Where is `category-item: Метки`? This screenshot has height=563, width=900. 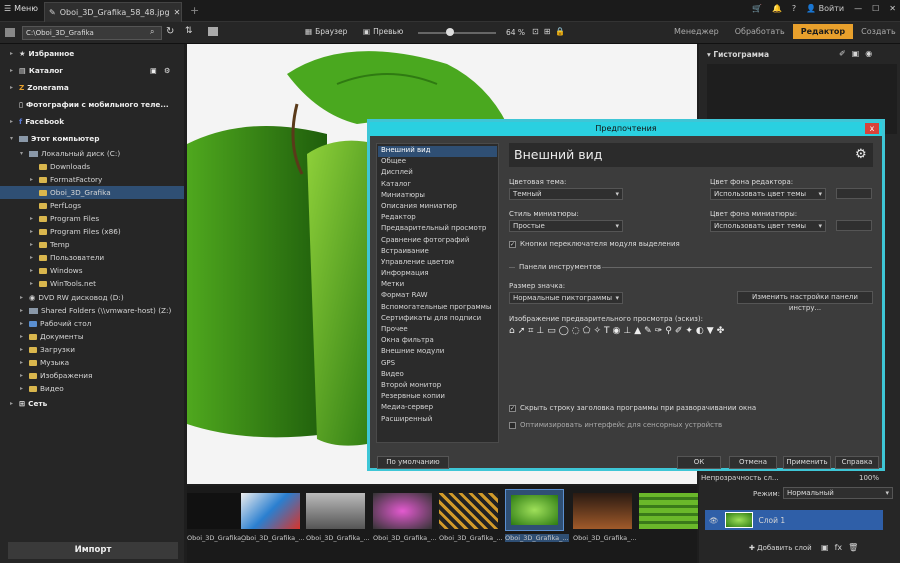
category-item: Метки is located at coordinates (437, 285).